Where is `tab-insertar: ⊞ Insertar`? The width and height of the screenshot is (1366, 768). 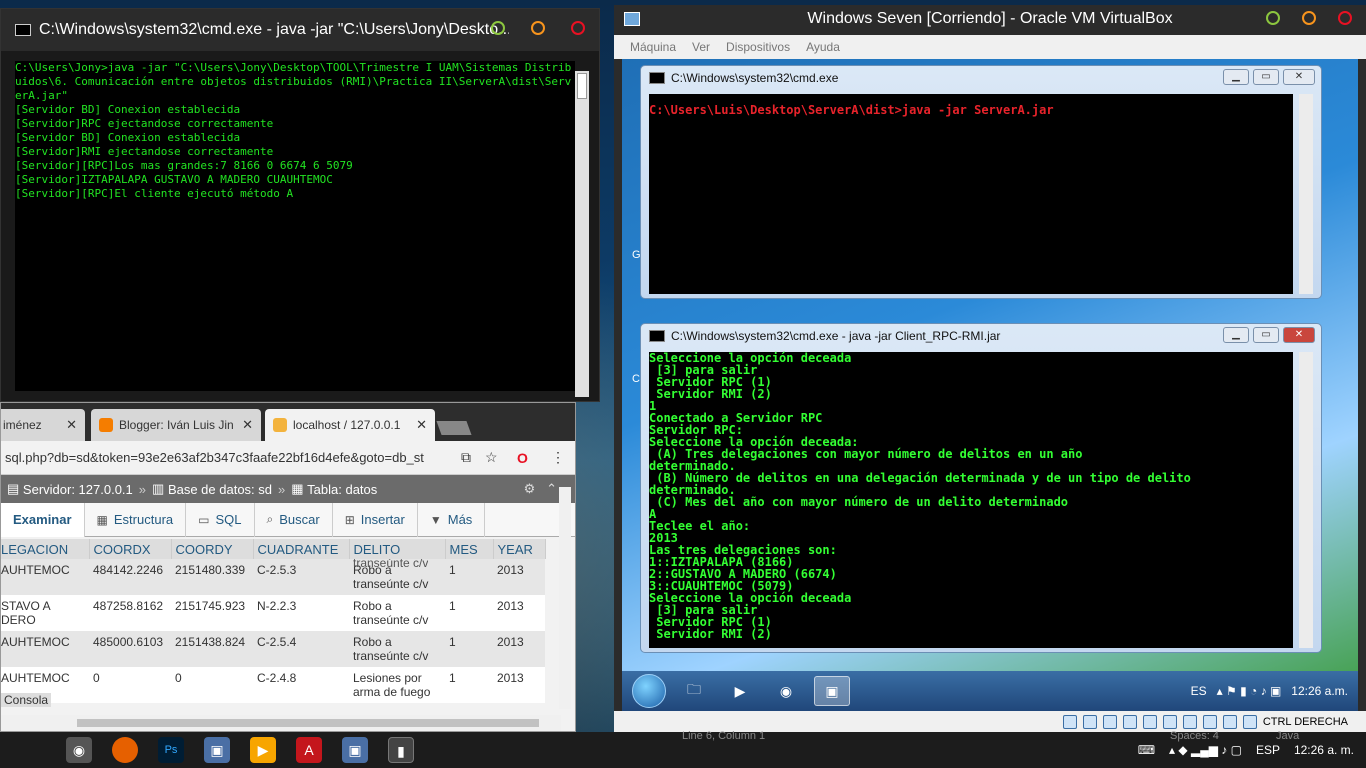
tab-insertar: ⊞ Insertar is located at coordinates (375, 519).